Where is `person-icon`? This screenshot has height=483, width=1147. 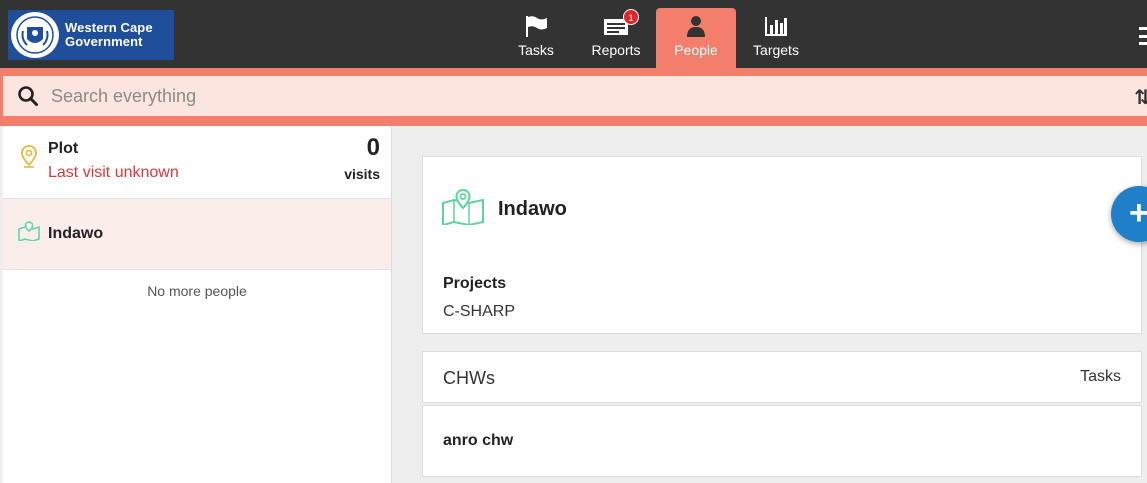 person-icon is located at coordinates (696, 26).